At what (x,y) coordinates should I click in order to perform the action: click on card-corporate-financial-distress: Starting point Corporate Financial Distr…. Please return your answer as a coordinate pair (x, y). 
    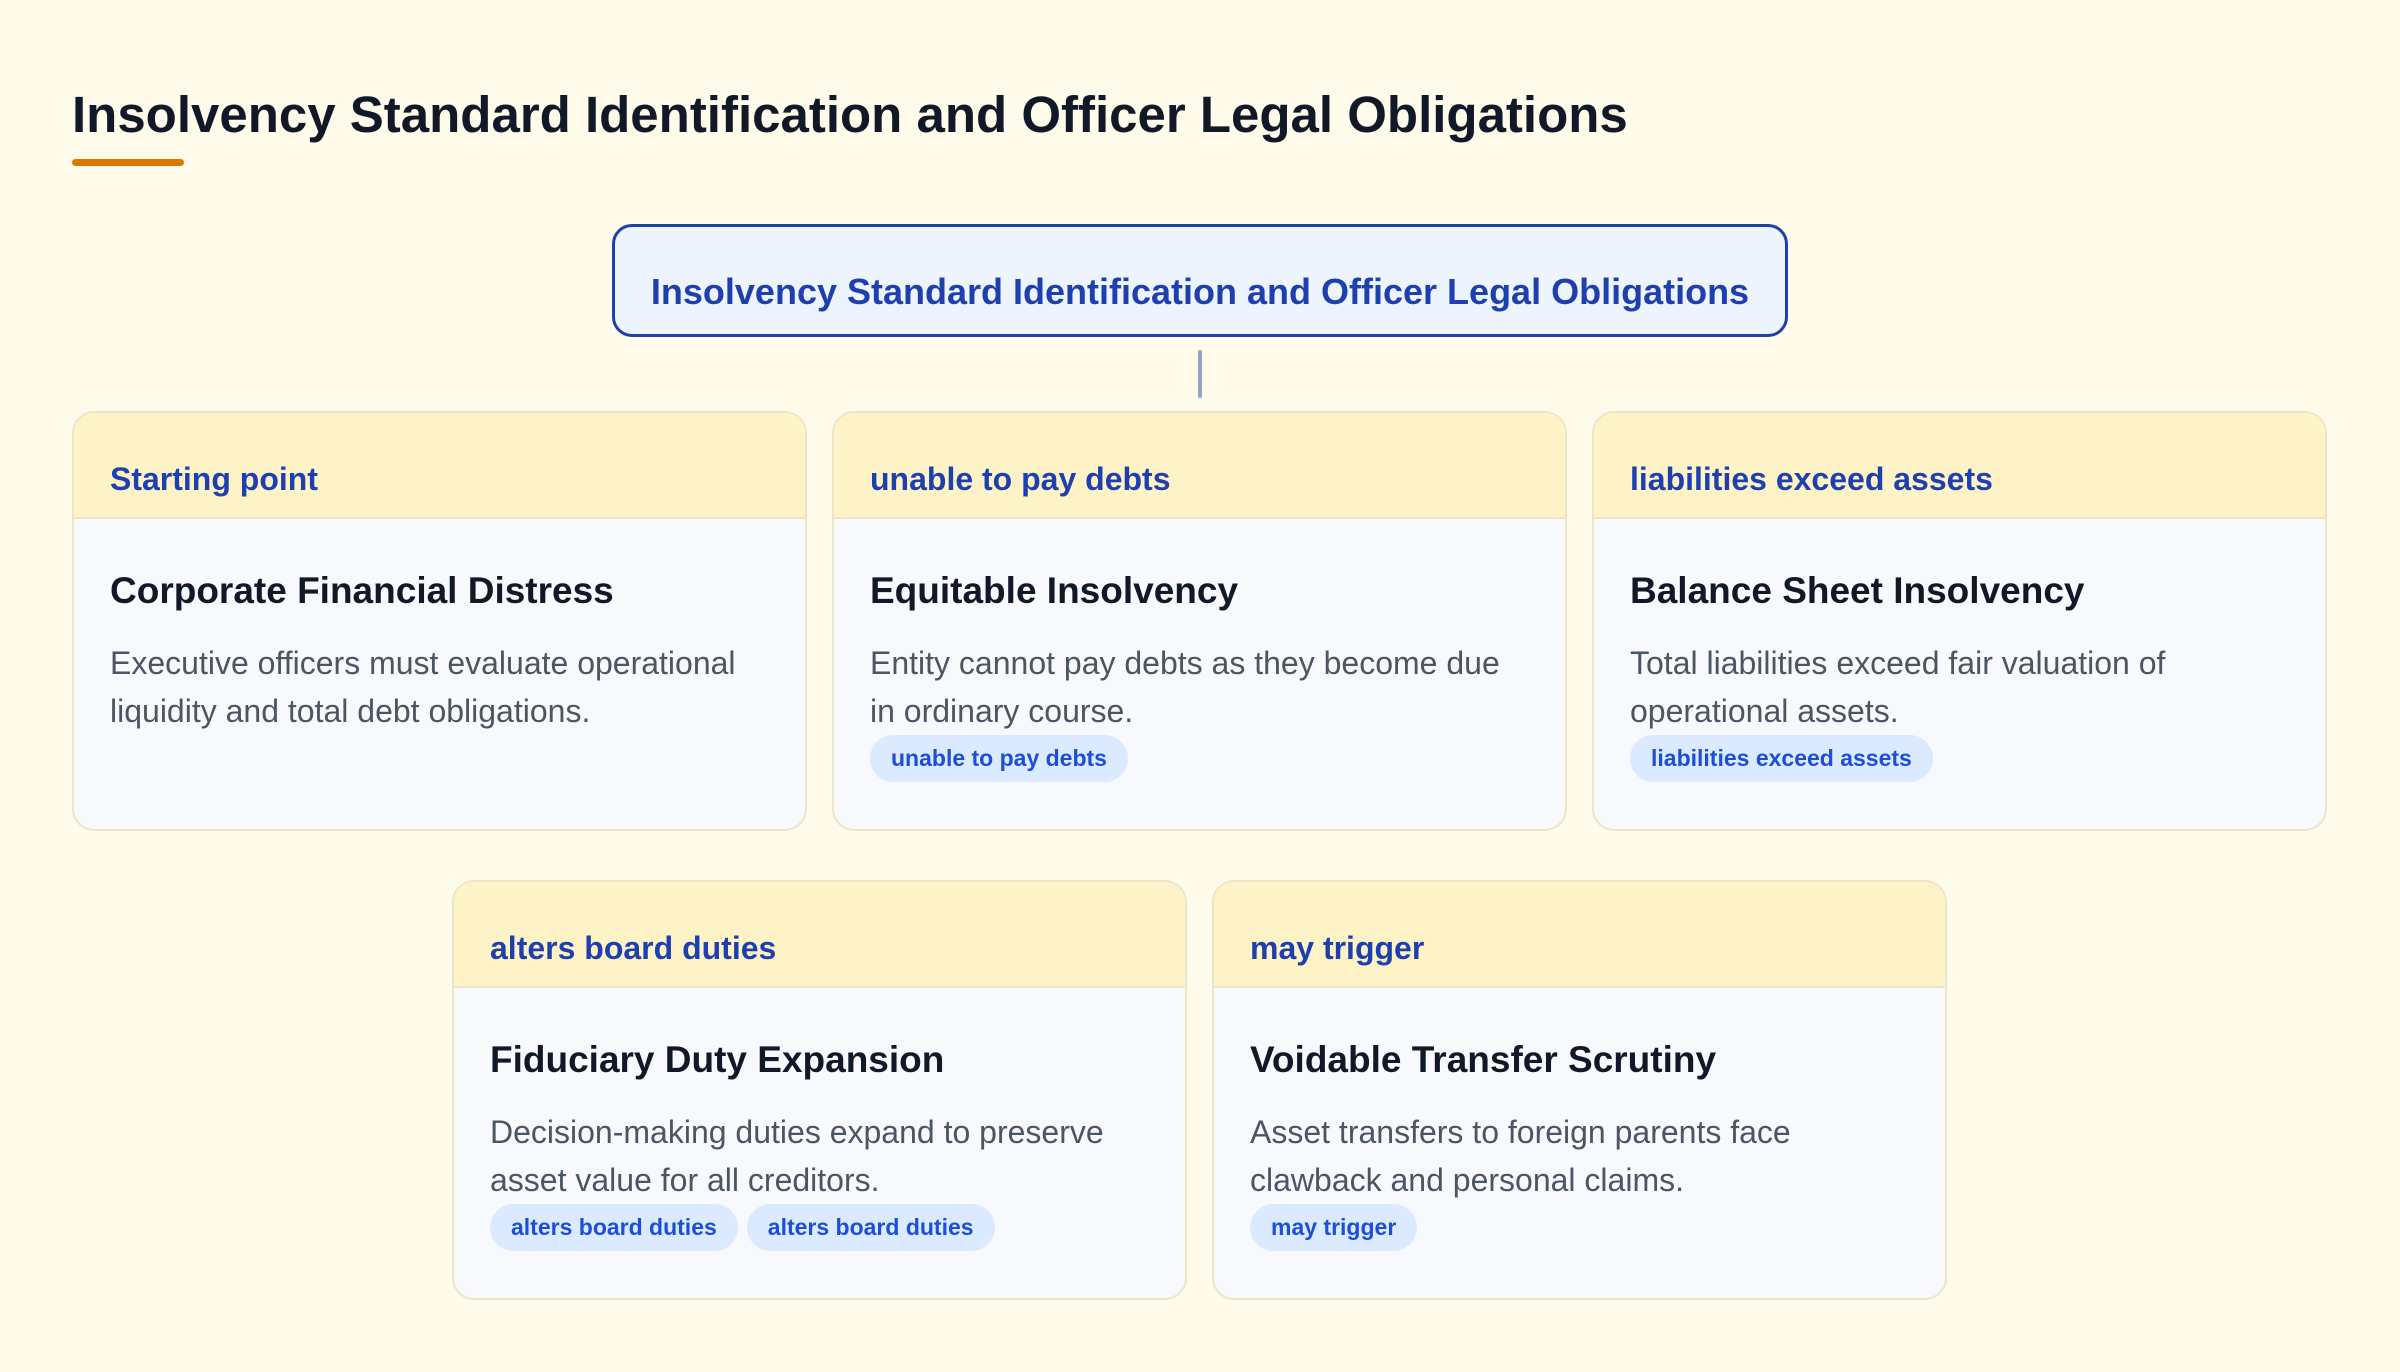
    Looking at the image, I should click on (439, 621).